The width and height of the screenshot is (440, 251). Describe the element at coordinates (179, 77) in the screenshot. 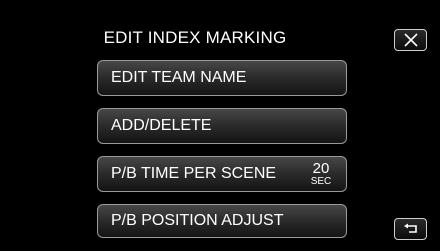

I see `edit-team-name-label: EDIT TEAM NAME` at that location.